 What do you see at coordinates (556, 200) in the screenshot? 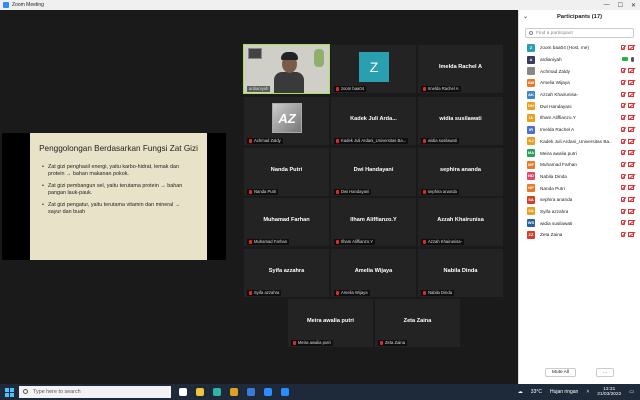
I see `participant-name: sephira ananda` at bounding box center [556, 200].